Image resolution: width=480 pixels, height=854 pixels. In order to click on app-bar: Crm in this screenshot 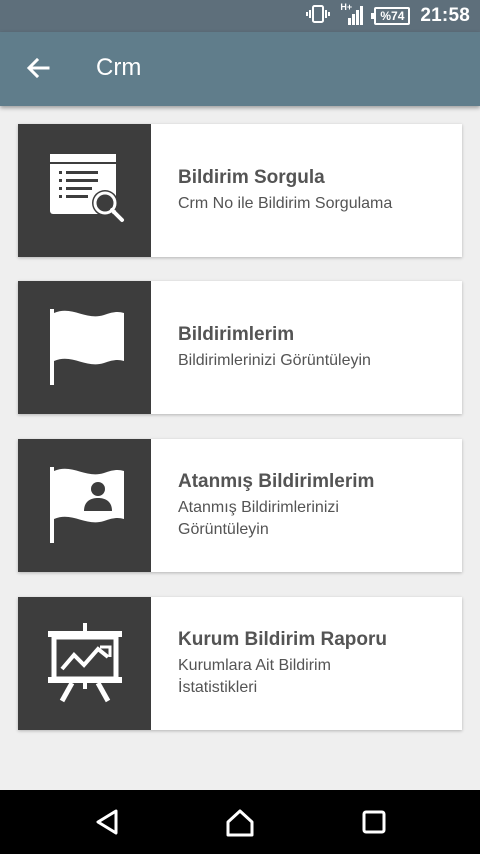, I will do `click(240, 69)`.